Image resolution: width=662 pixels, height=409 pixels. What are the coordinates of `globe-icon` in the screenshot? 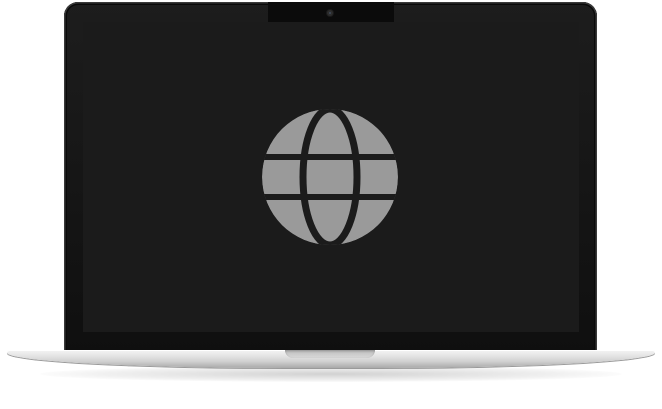 It's located at (330, 177).